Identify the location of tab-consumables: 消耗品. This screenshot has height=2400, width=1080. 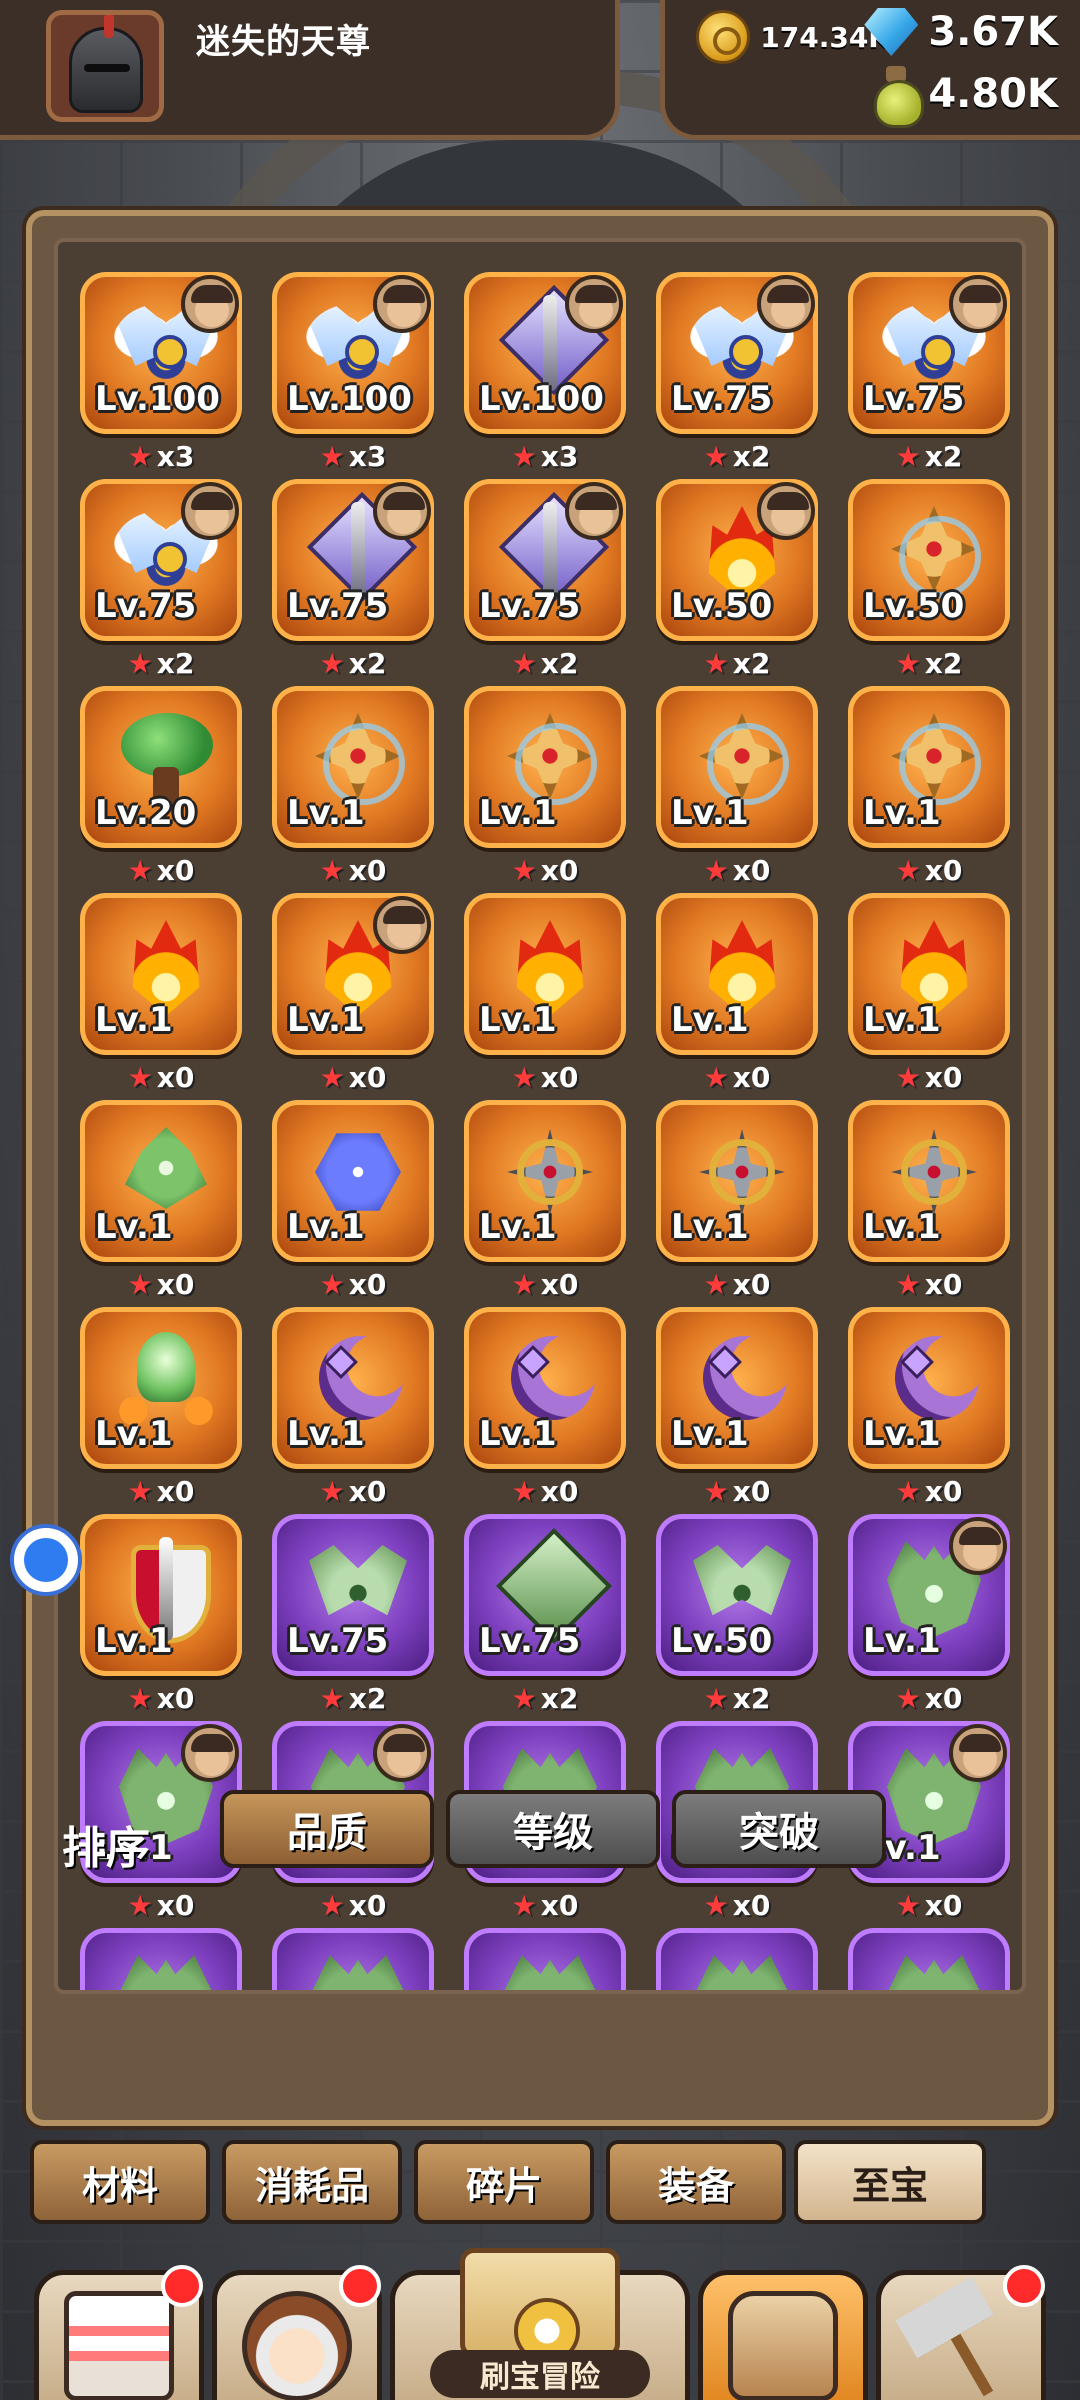
(312, 2182).